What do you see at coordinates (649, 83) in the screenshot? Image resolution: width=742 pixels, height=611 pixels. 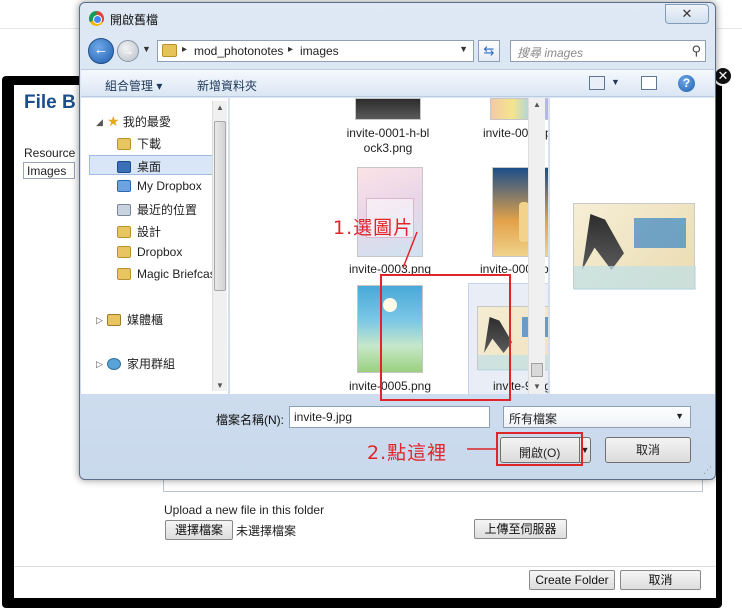 I see `preview-pane-icon` at bounding box center [649, 83].